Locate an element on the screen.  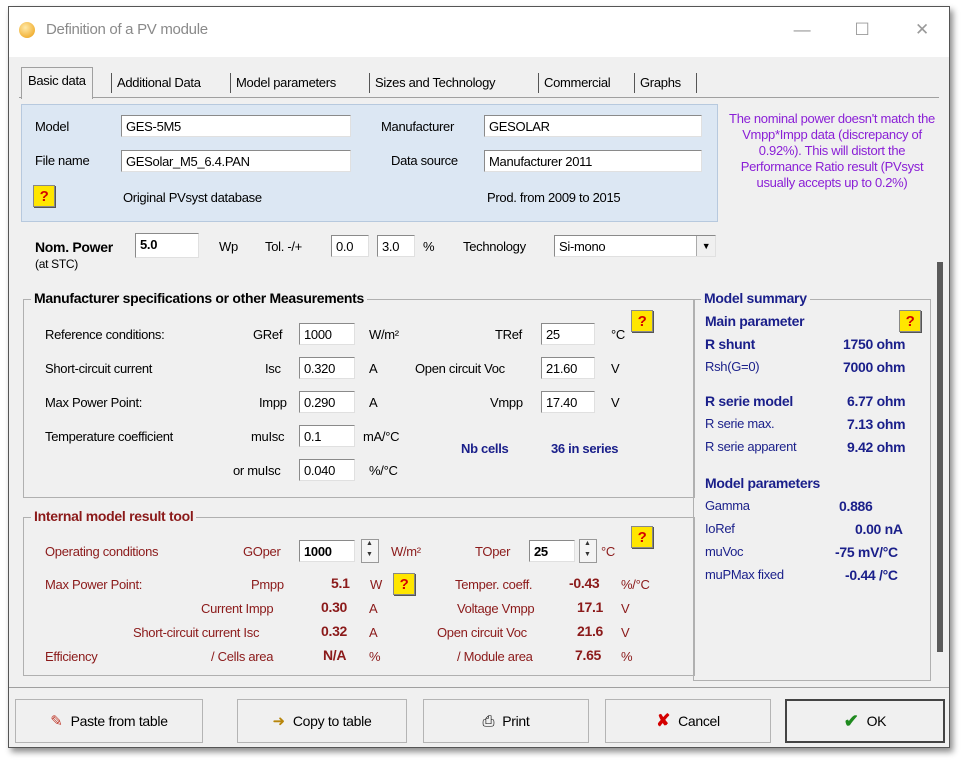
print-button: ⎙ Print is located at coordinates (506, 721).